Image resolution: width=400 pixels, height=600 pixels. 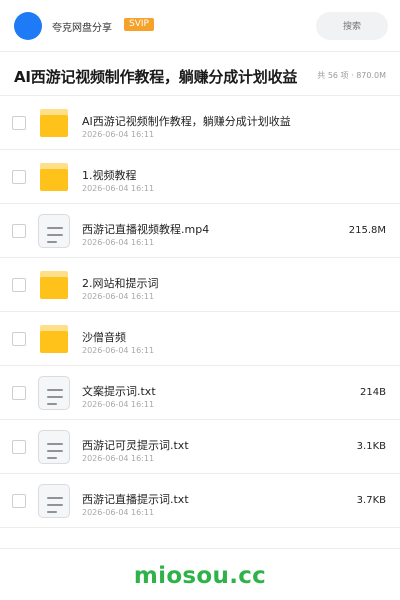 I want to click on top-bar: 夸克网盘分享 SVIP, so click(x=200, y=26).